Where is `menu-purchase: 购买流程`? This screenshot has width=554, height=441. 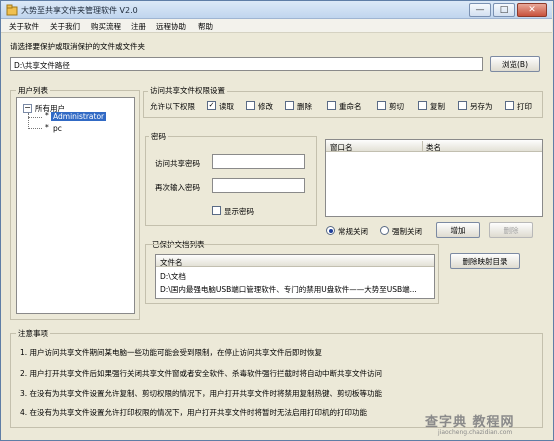 menu-purchase: 购买流程 is located at coordinates (106, 26).